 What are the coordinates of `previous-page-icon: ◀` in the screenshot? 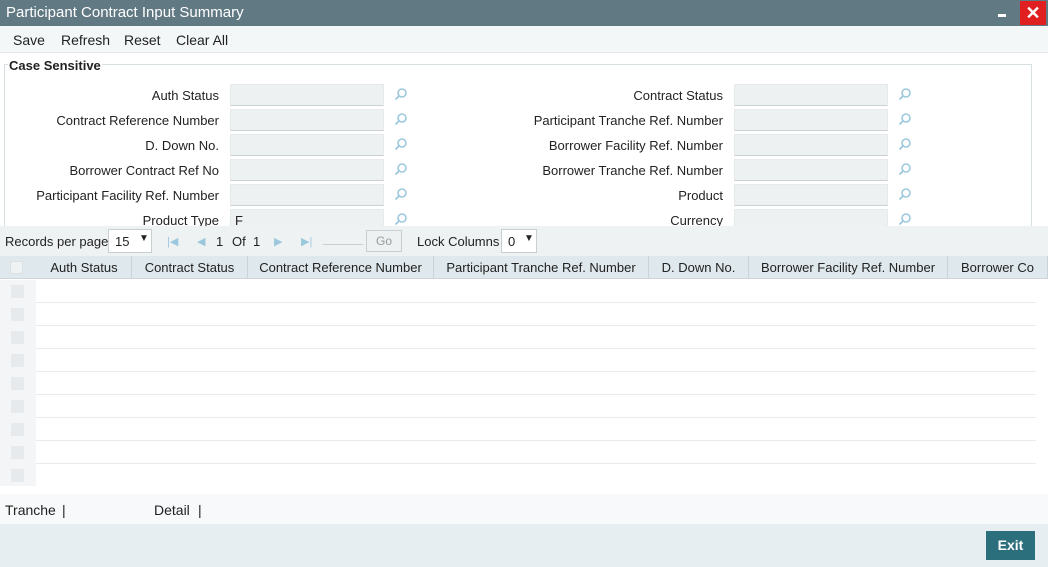 It's located at (201, 241).